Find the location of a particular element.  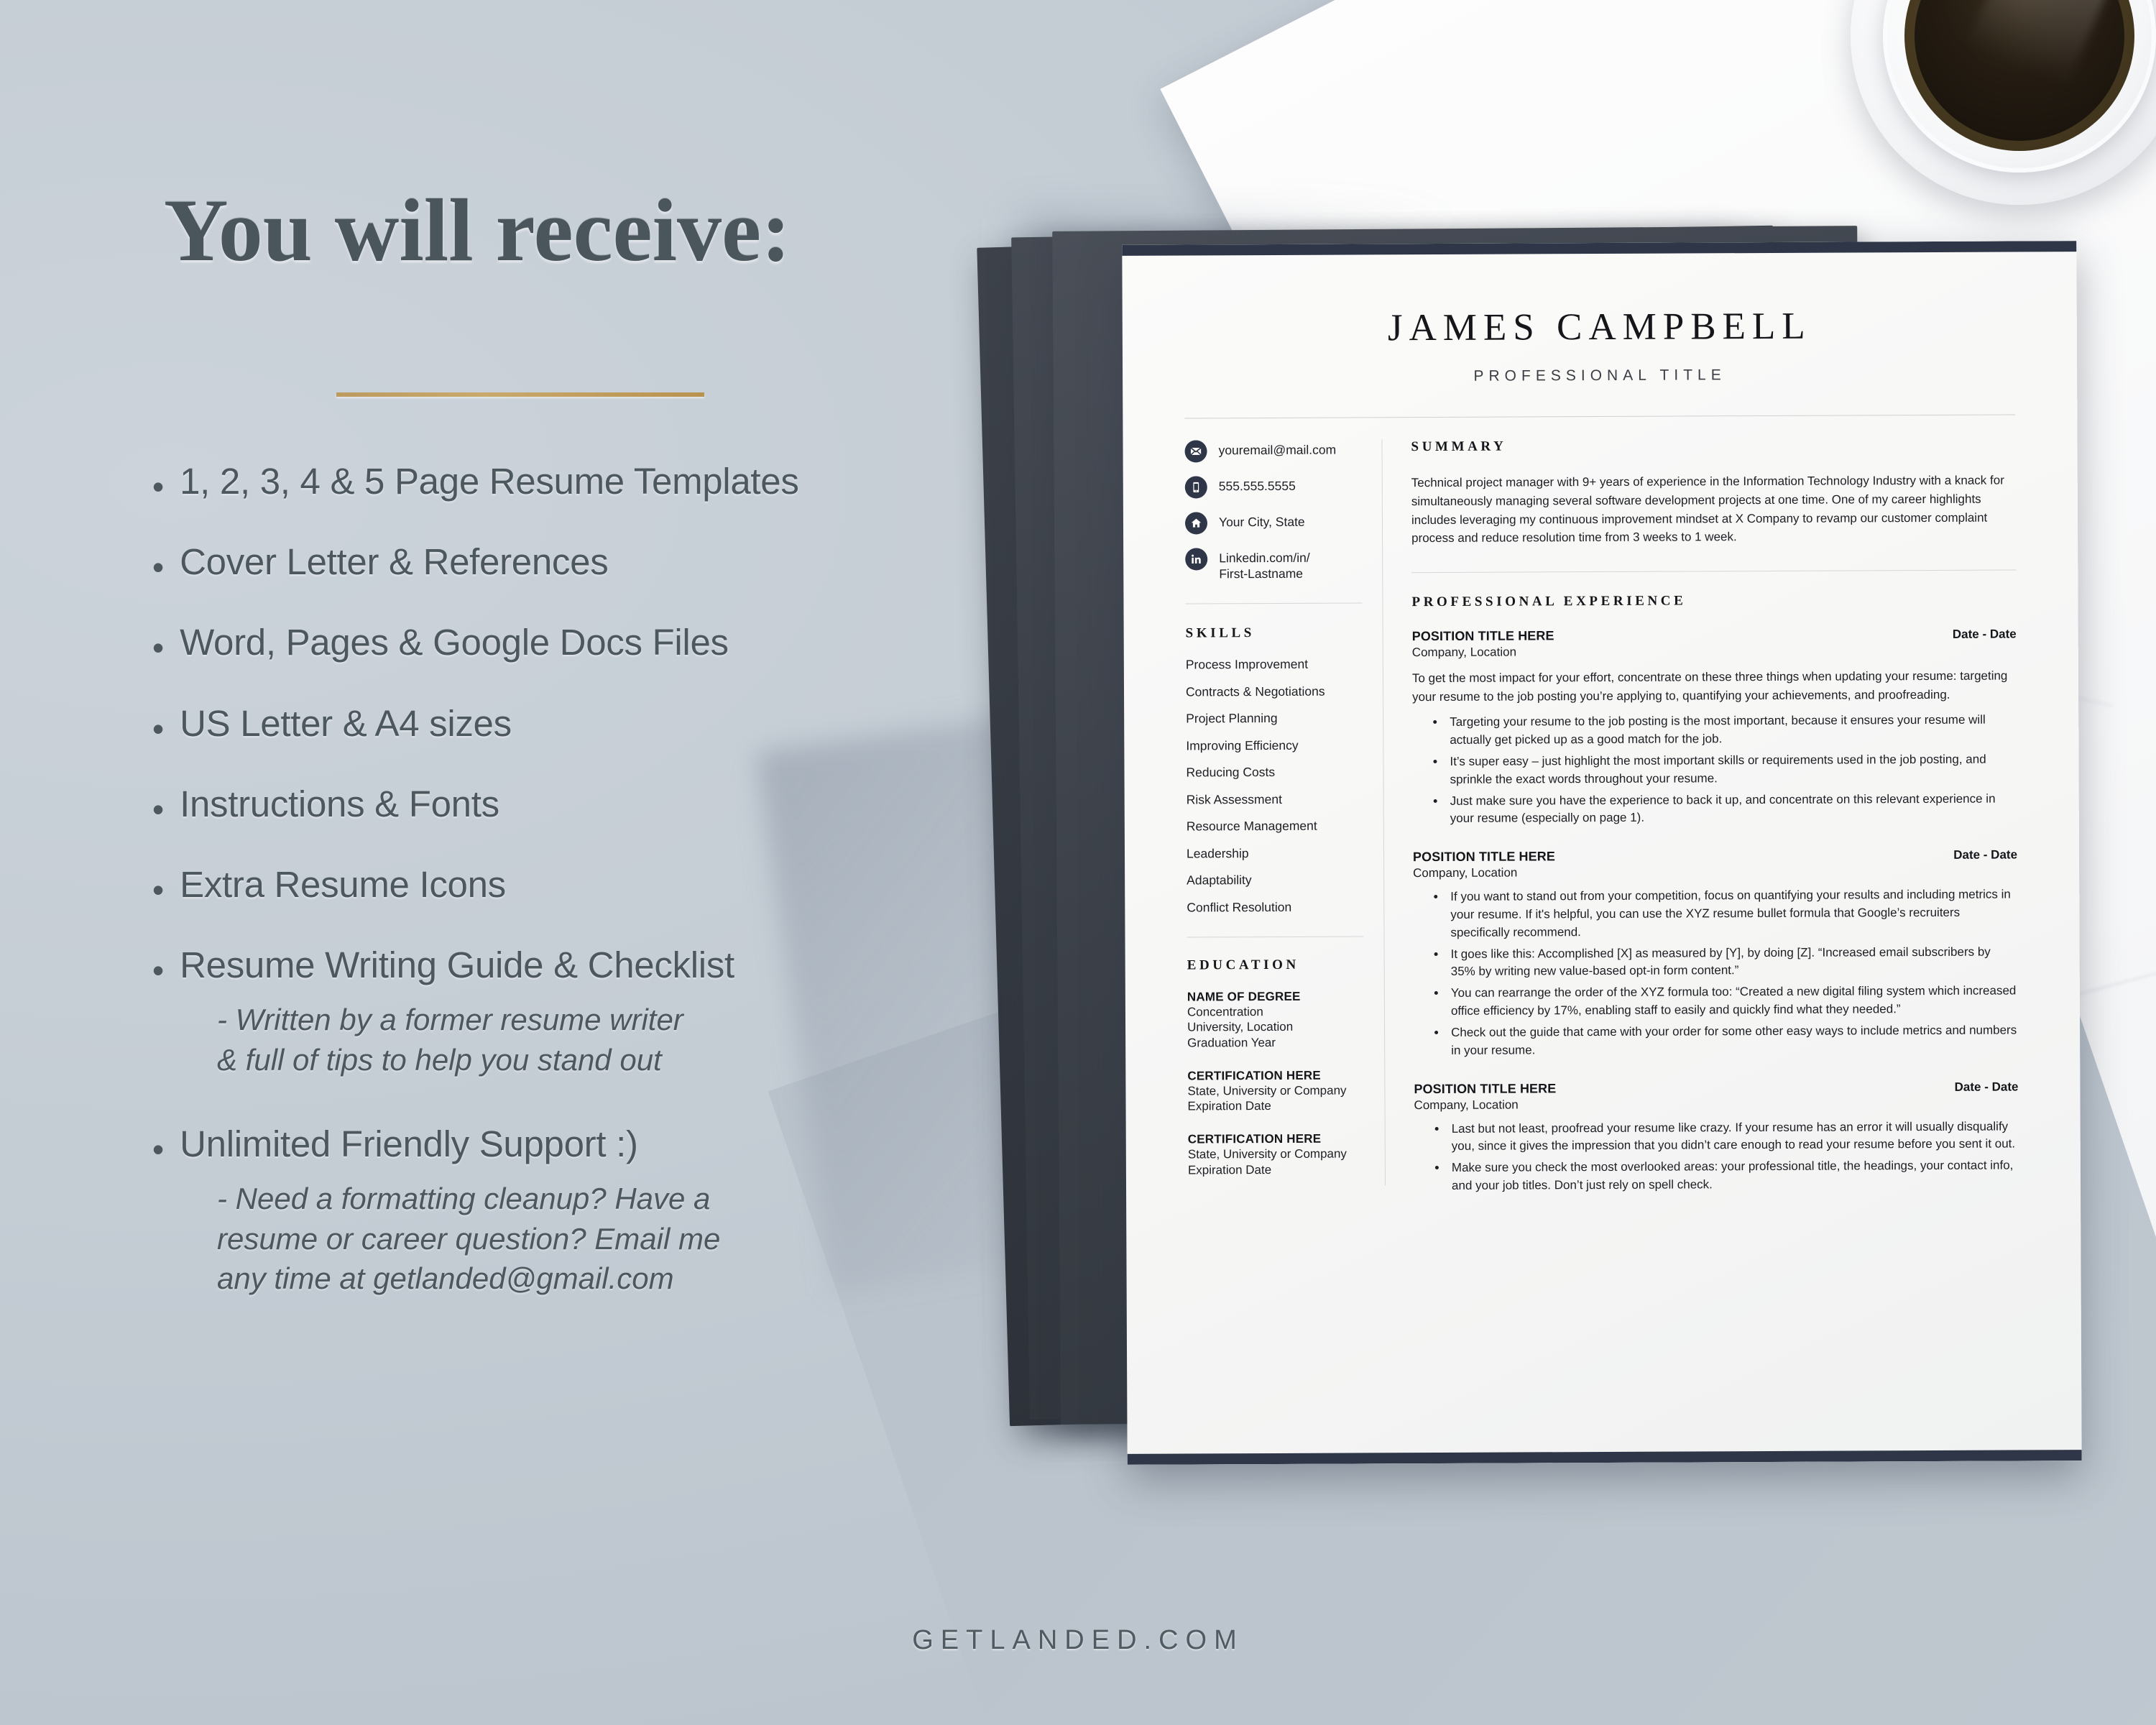

contact-row-phone: 555.555.5555 is located at coordinates (1273, 487).